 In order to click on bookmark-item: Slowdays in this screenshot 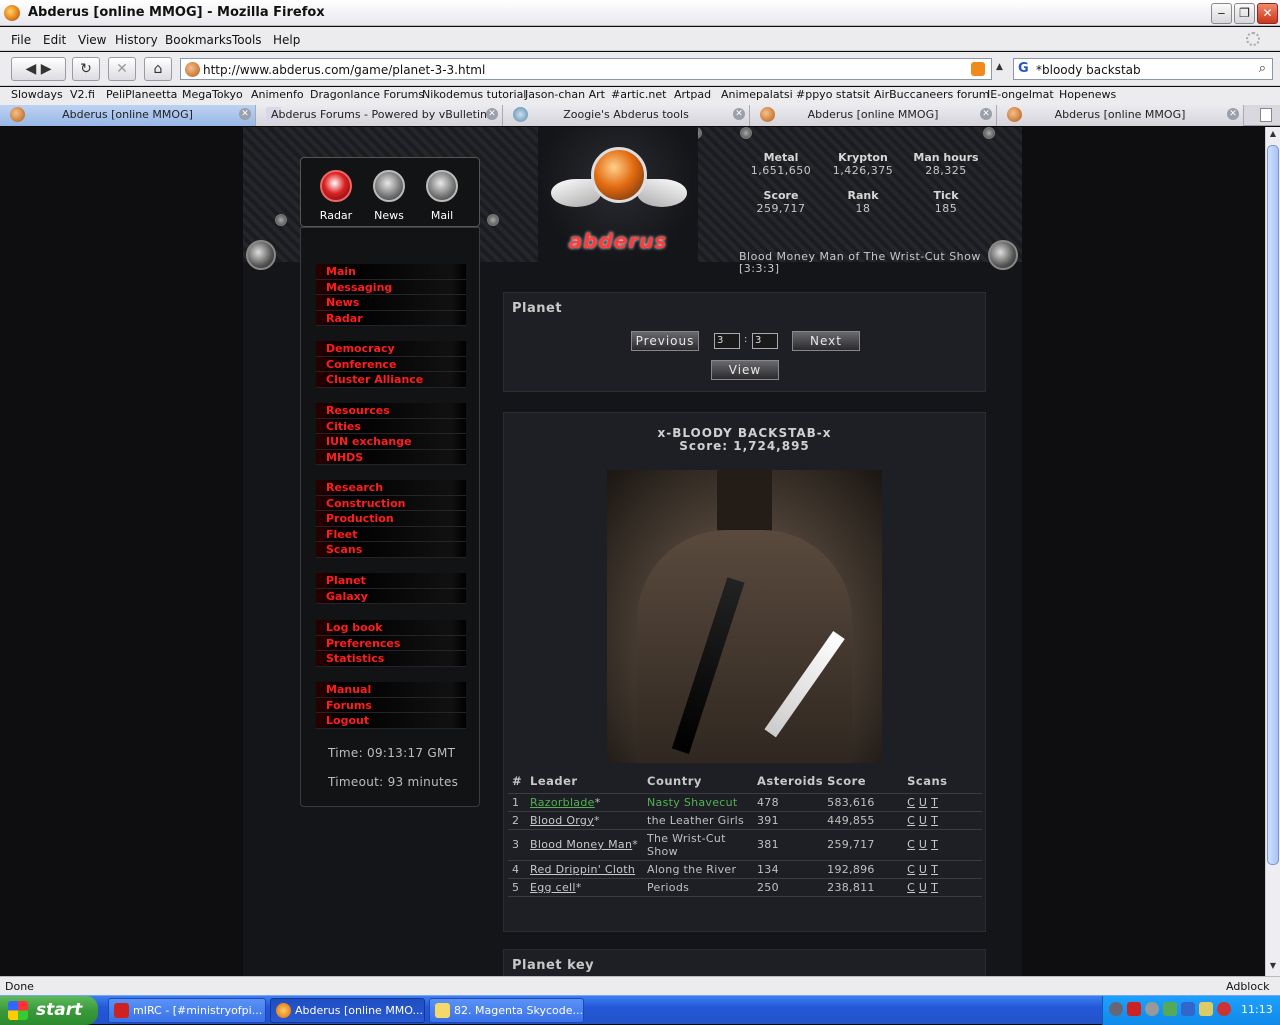, I will do `click(37, 94)`.